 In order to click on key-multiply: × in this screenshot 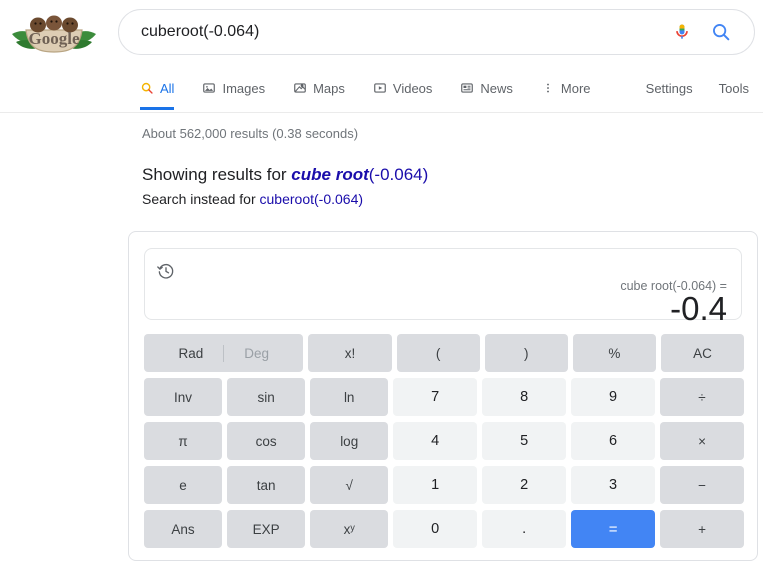, I will do `click(702, 441)`.